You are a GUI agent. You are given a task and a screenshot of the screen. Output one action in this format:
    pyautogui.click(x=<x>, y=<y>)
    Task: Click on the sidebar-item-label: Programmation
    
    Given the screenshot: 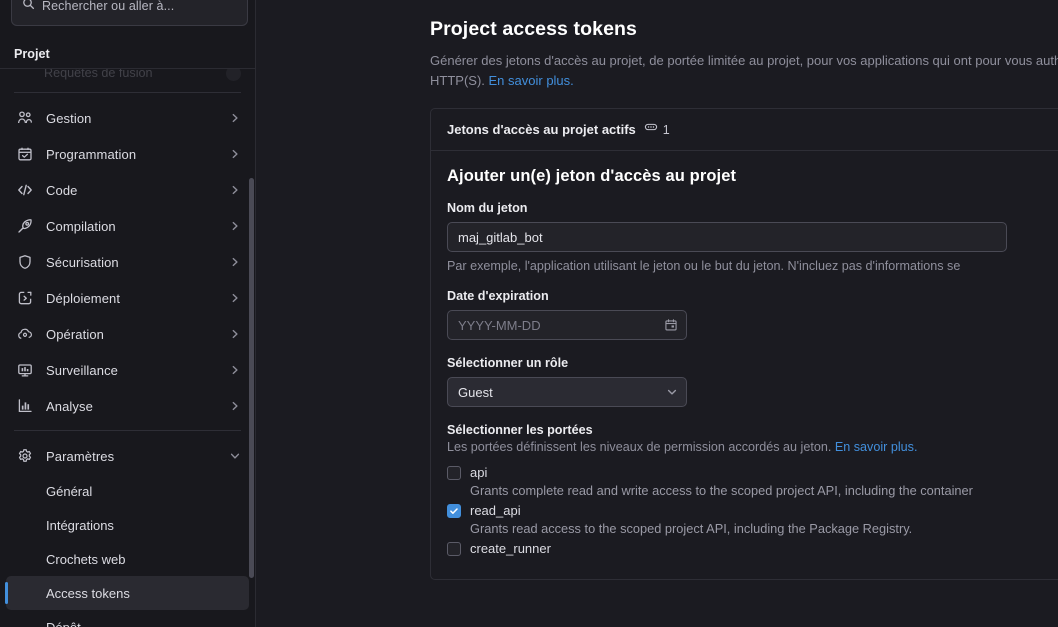 What is the action you would take?
    pyautogui.click(x=91, y=154)
    